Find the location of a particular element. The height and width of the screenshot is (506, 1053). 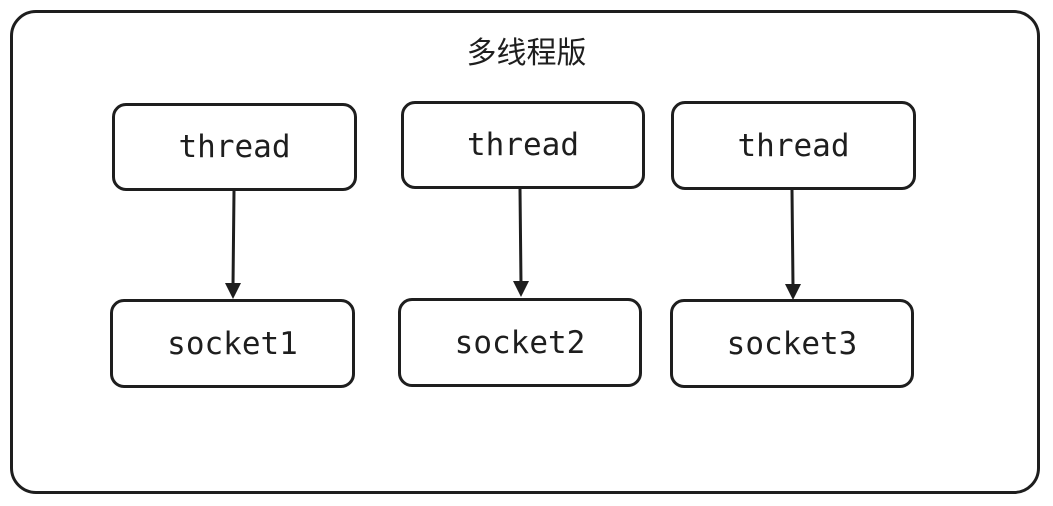

arrows-layer is located at coordinates (513, 243).